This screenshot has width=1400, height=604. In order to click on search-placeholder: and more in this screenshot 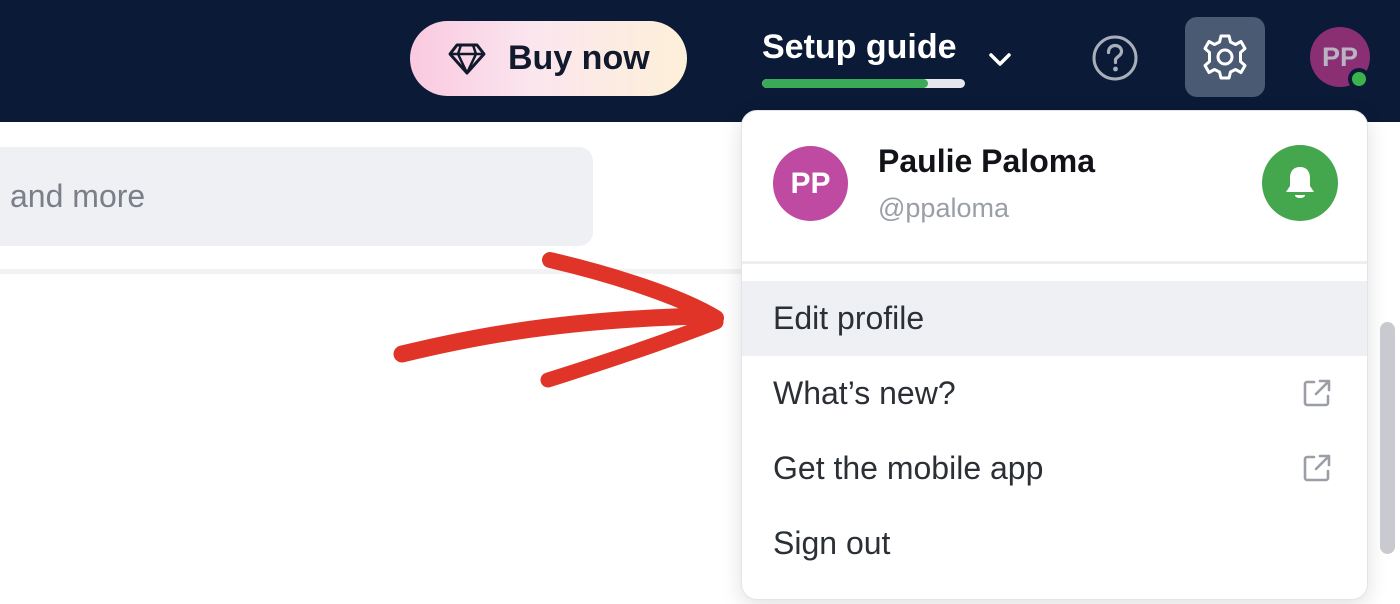, I will do `click(78, 196)`.